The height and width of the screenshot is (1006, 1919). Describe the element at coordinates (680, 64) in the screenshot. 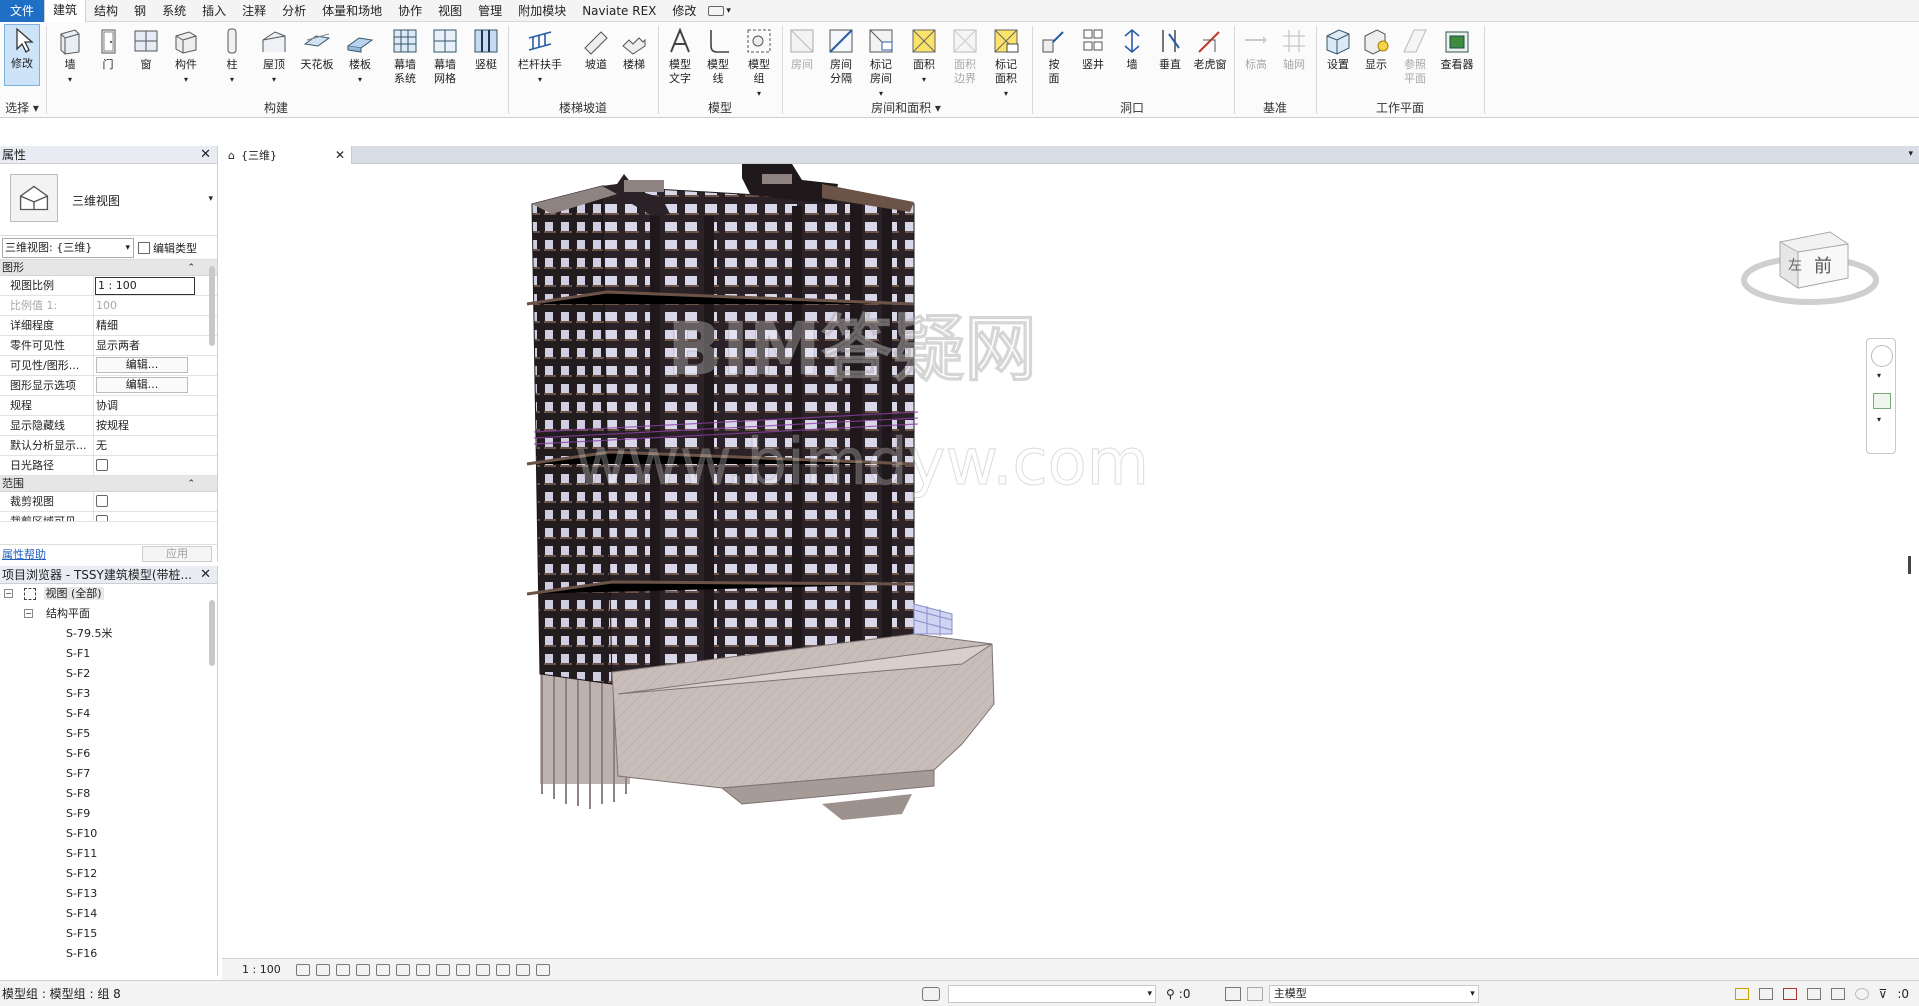

I see `model-text-button: 模型 文字` at that location.